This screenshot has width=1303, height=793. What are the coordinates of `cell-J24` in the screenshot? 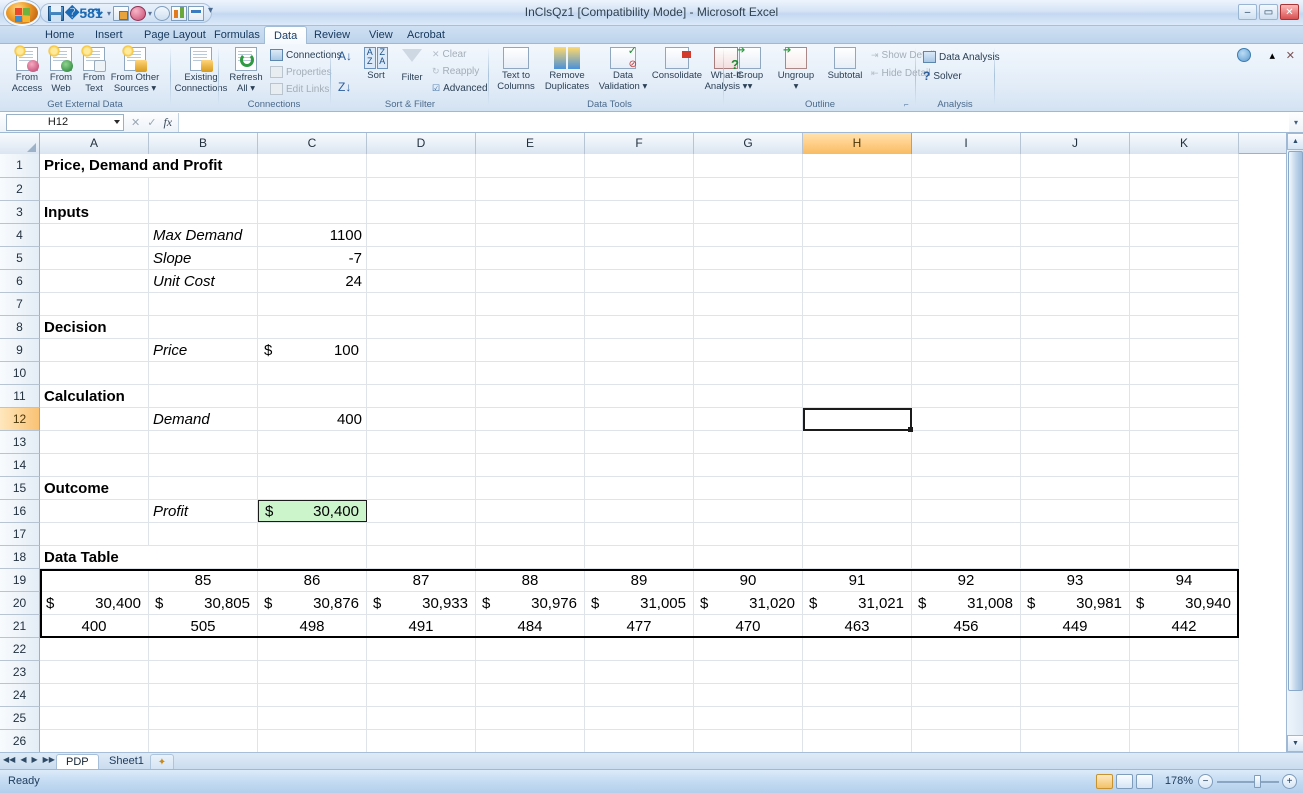 It's located at (1075, 695).